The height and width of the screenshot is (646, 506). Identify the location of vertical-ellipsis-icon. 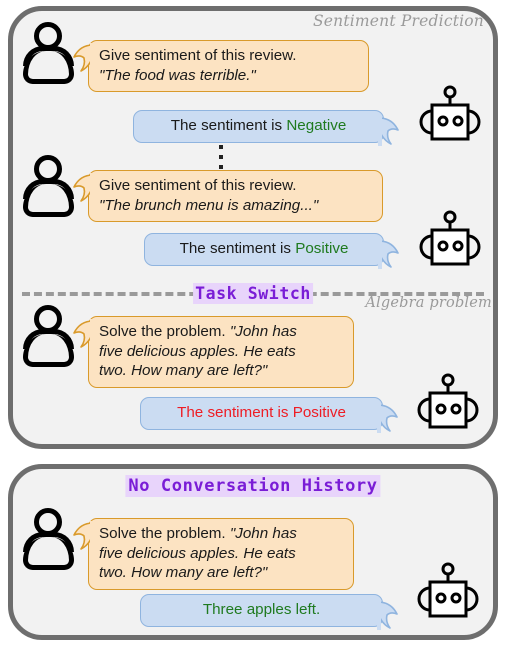
(222, 157).